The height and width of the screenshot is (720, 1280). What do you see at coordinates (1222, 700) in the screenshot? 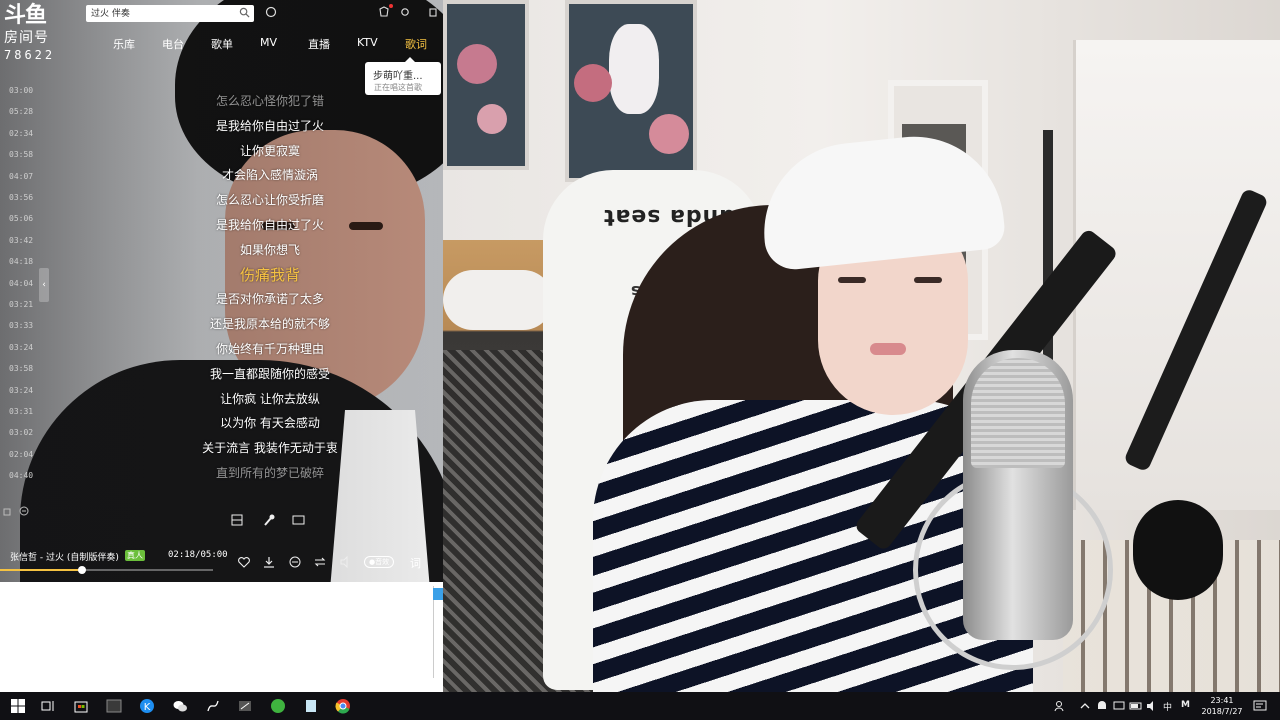
I see `clock-time: 23:41` at bounding box center [1222, 700].